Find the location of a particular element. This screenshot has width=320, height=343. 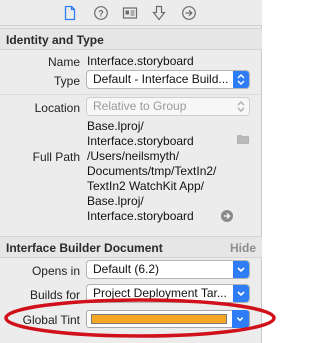

full-path-line: TextIn2 WatchKit App/ is located at coordinates (145, 186).